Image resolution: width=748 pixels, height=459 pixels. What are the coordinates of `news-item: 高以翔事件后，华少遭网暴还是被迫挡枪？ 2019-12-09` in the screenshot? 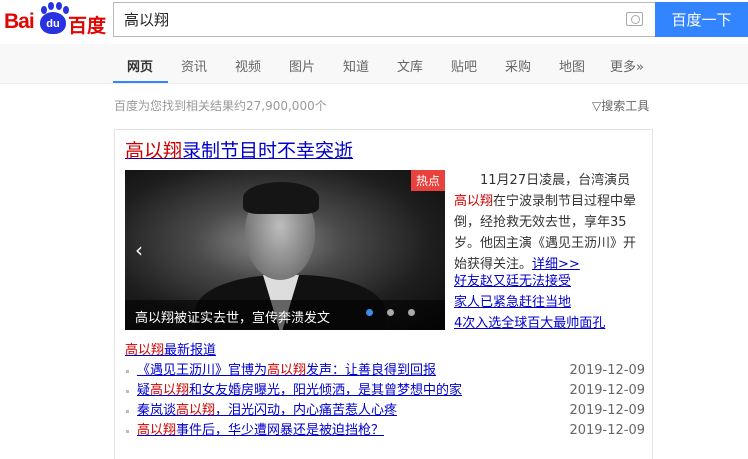 It's located at (385, 431).